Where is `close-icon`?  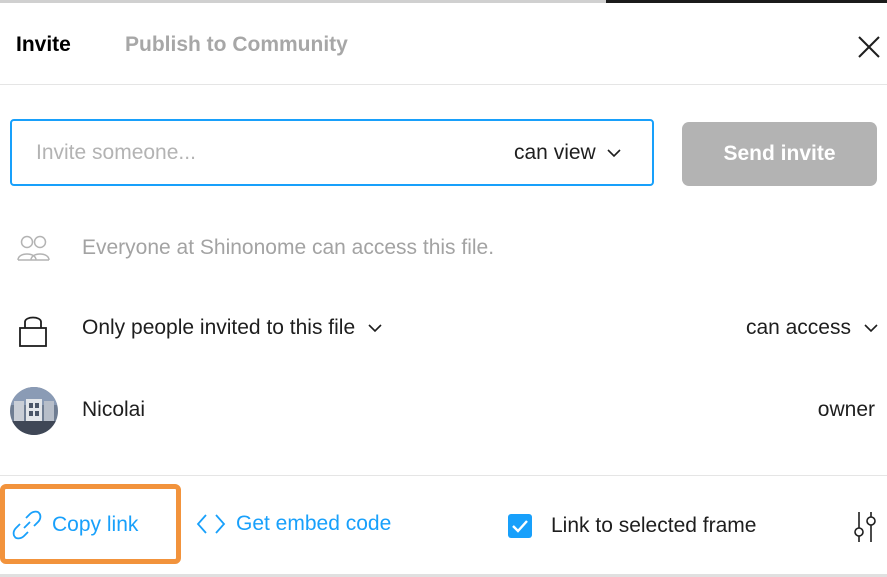
close-icon is located at coordinates (869, 47).